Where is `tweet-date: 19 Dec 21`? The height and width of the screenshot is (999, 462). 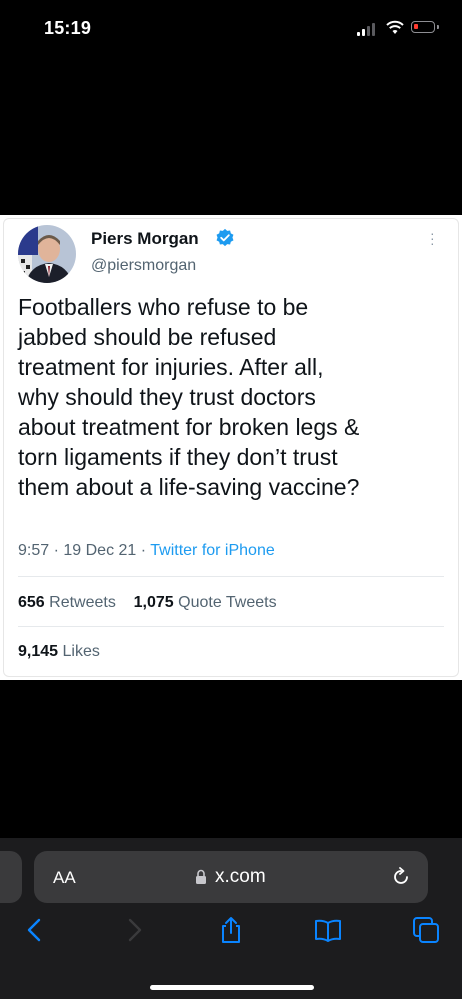
tweet-date: 19 Dec 21 is located at coordinates (99, 550).